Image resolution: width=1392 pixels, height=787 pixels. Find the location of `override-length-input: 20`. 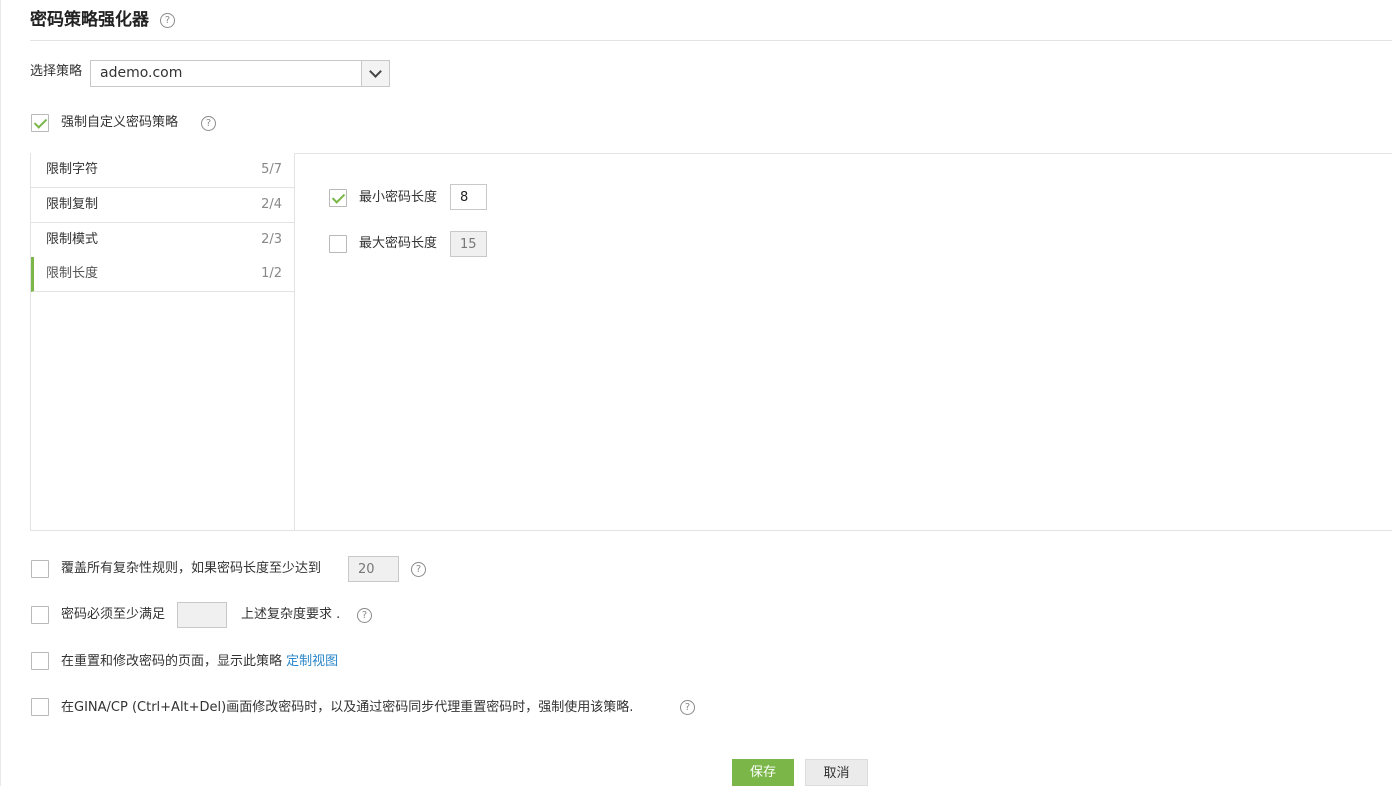

override-length-input: 20 is located at coordinates (373, 569).